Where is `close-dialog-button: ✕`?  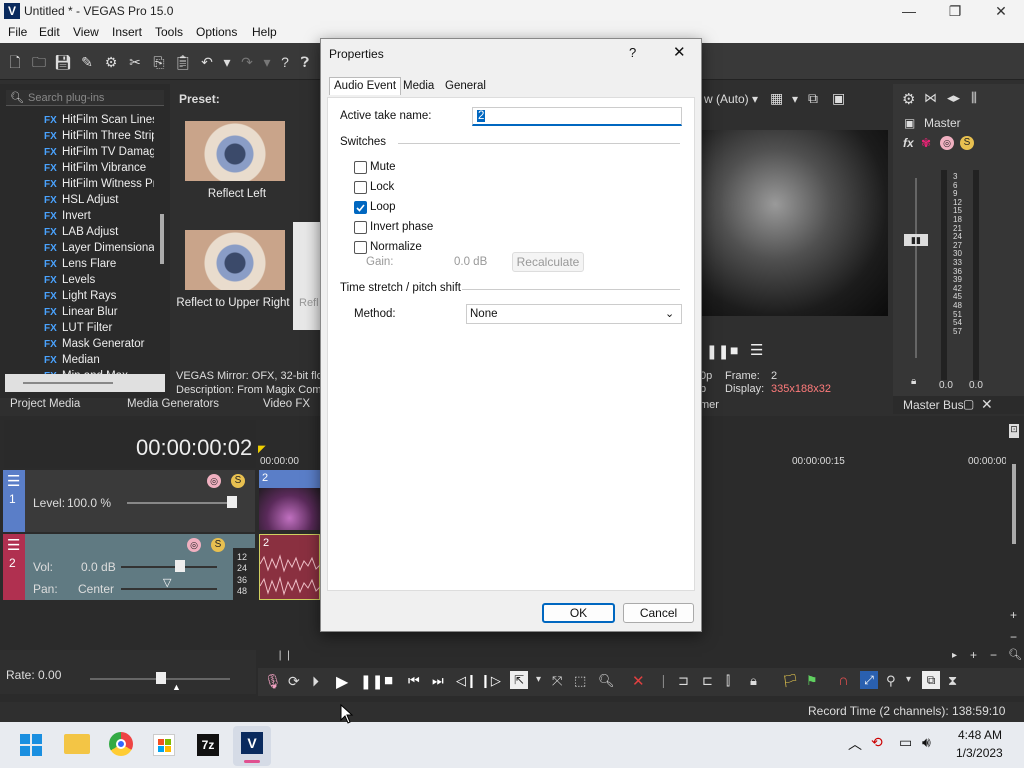
close-dialog-button: ✕ is located at coordinates (679, 52).